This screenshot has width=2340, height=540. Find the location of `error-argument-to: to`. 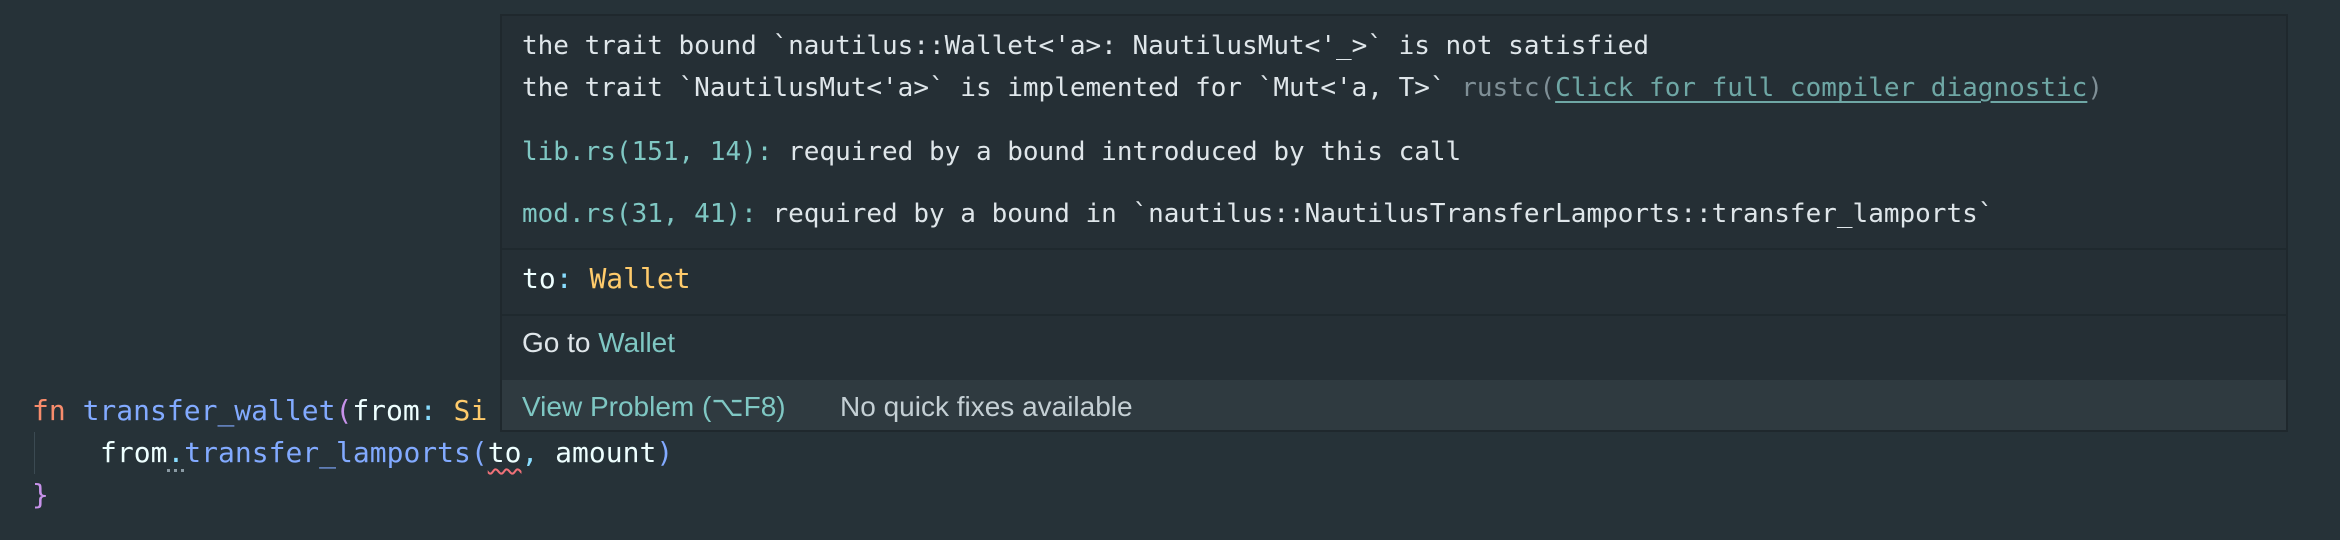

error-argument-to: to is located at coordinates (505, 452).